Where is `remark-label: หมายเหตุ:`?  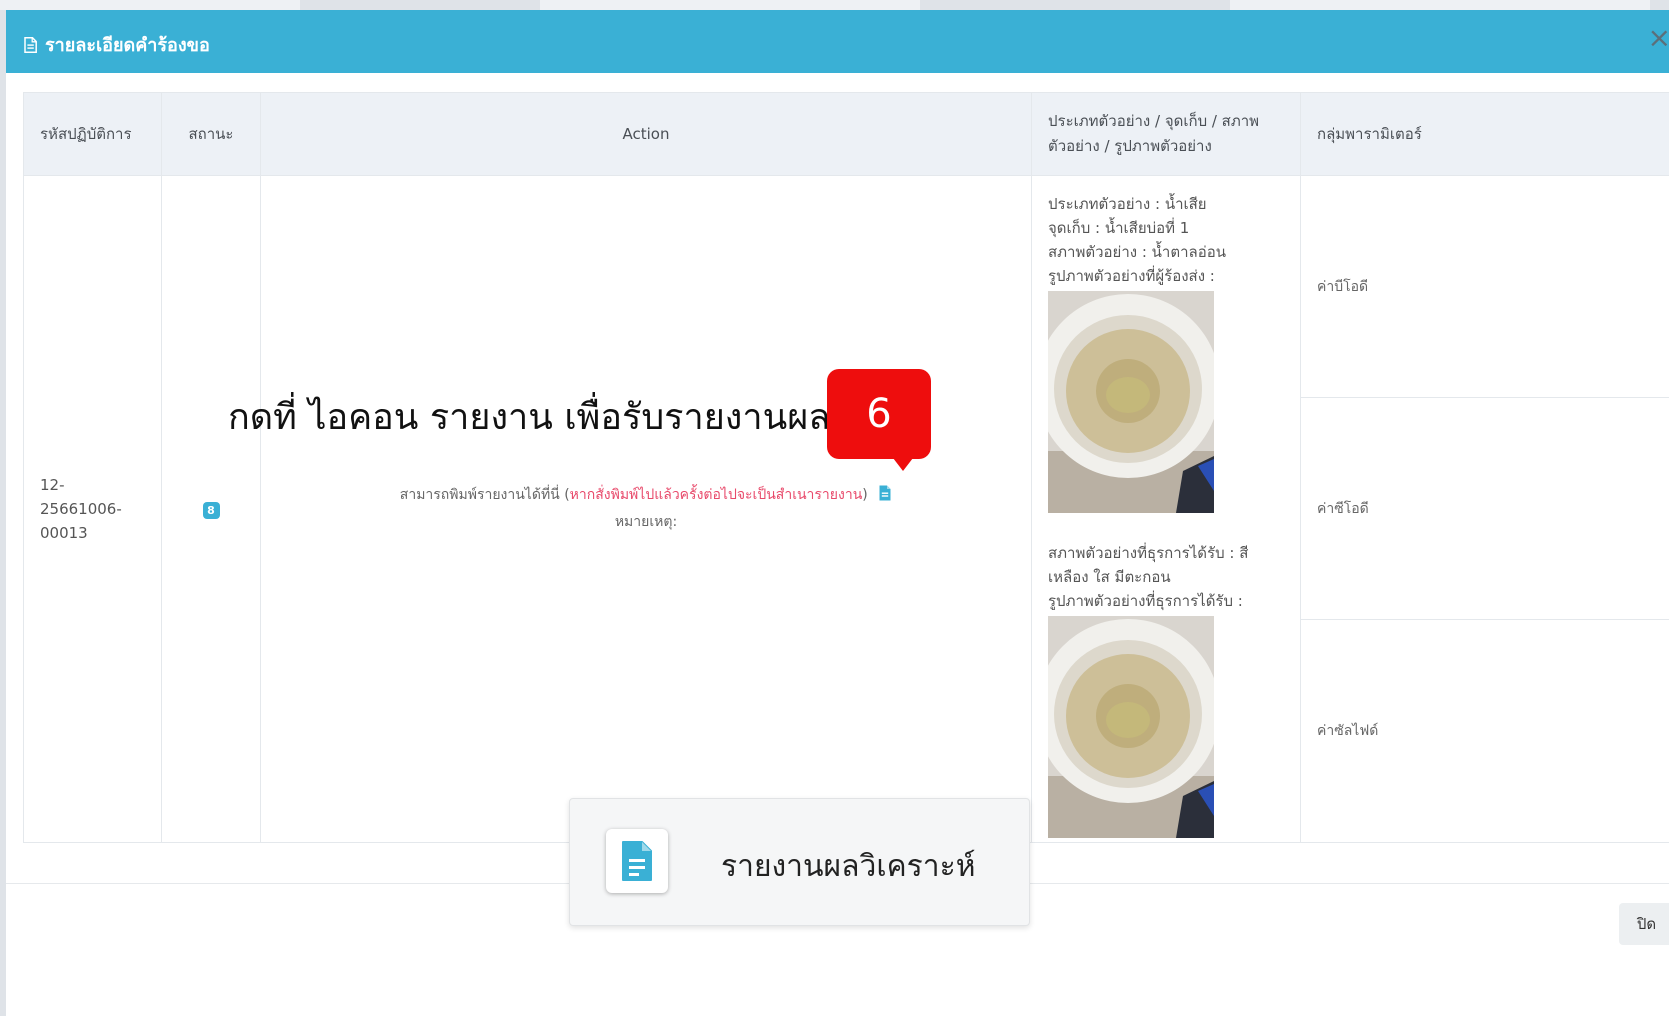
remark-label: หมายเหตุ: is located at coordinates (646, 522).